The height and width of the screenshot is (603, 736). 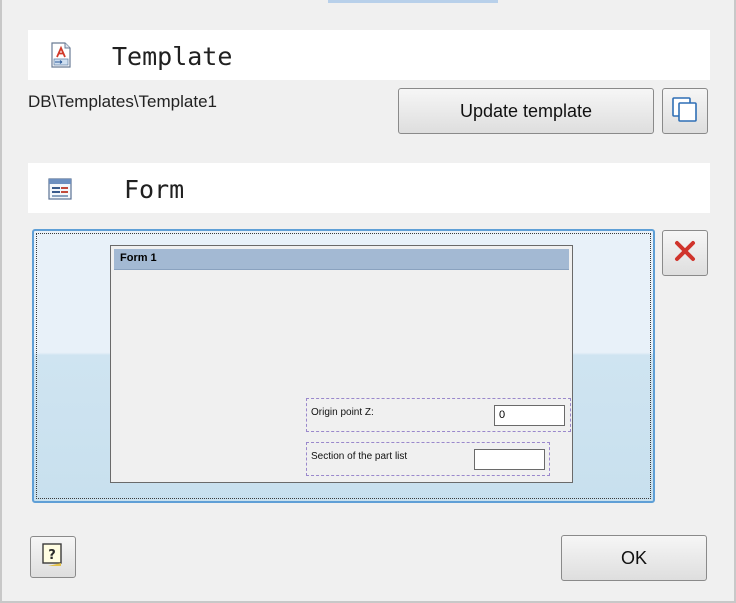 I want to click on help-icon: ?, so click(x=53, y=557).